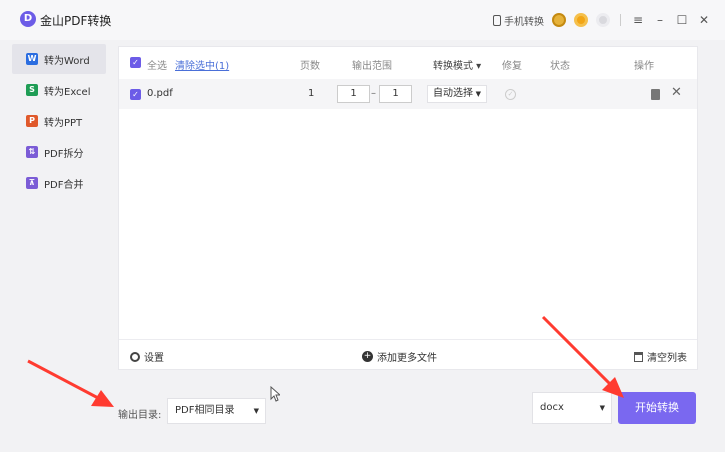 Image resolution: width=725 pixels, height=452 pixels. I want to click on gear-icon, so click(135, 356).